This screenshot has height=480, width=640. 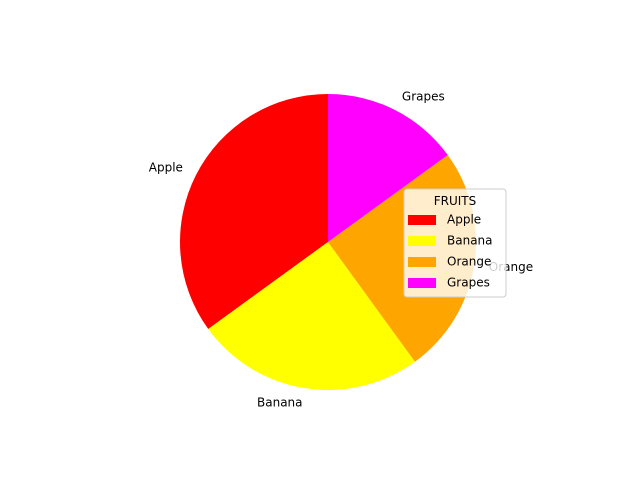 I want to click on legend-title: FRUITS, so click(x=455, y=201).